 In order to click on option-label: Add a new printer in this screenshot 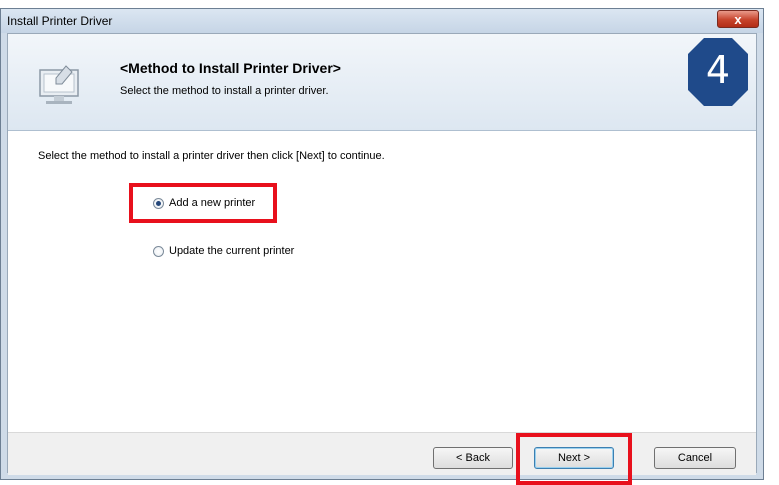, I will do `click(212, 203)`.